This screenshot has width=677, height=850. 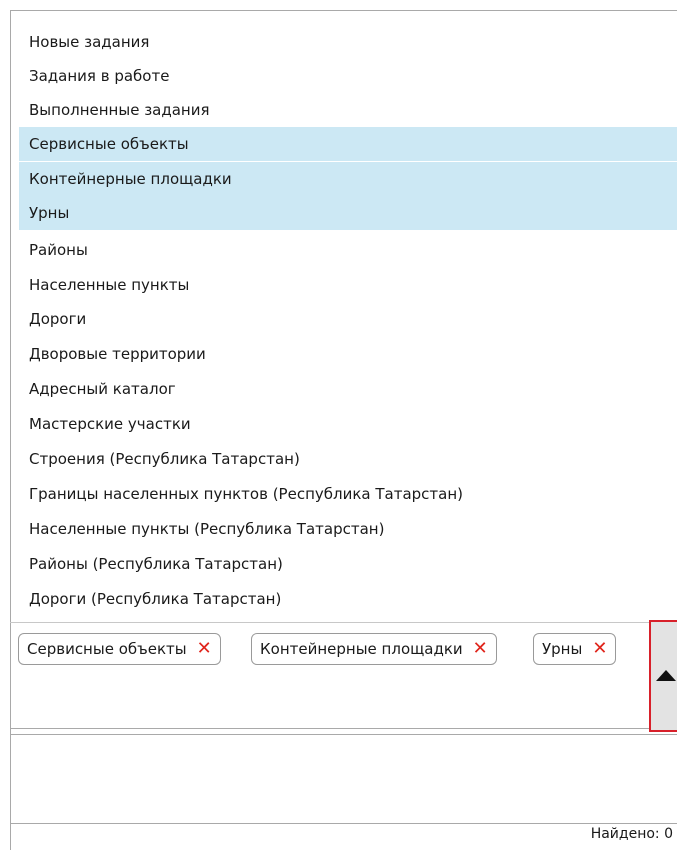 I want to click on dropdown-option: Задания в работе, so click(x=348, y=76).